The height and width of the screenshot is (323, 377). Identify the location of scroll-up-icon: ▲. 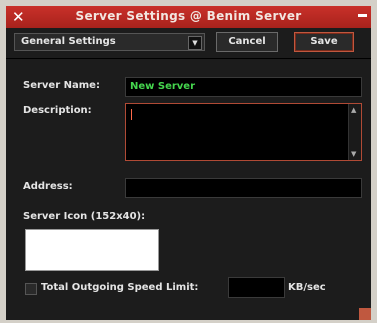
(353, 110).